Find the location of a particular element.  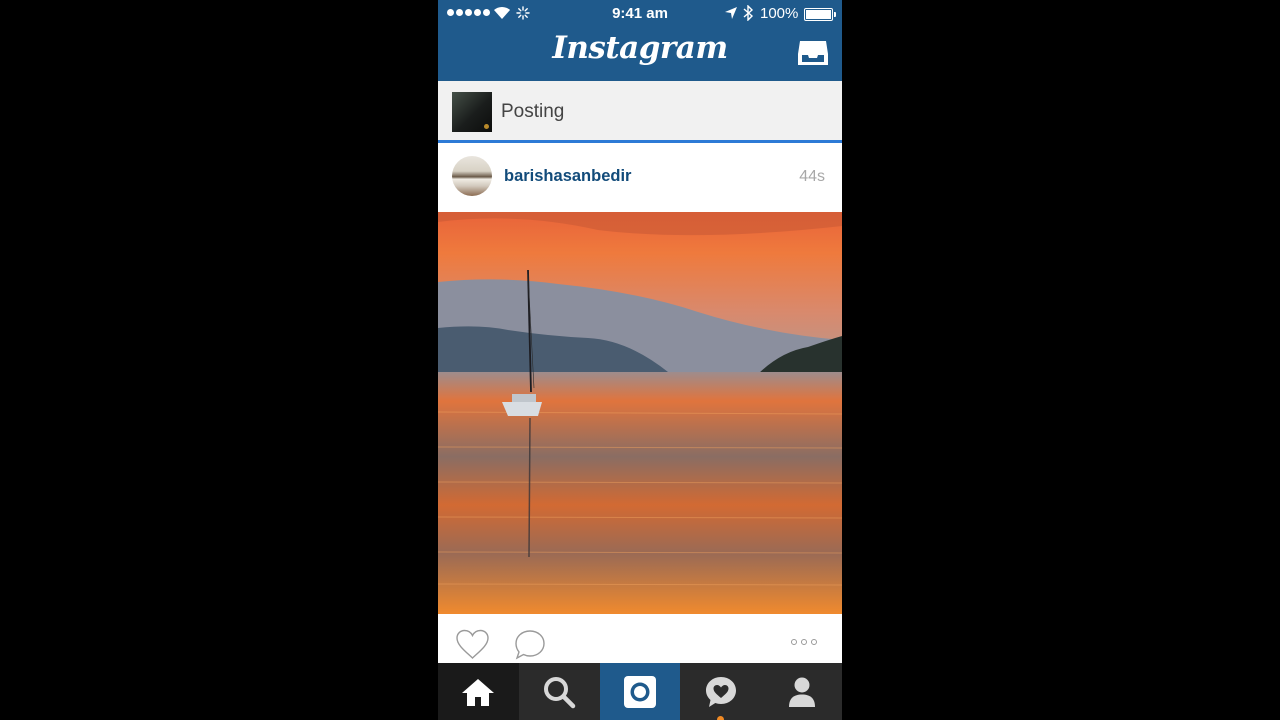

search-icon is located at coordinates (560, 692).